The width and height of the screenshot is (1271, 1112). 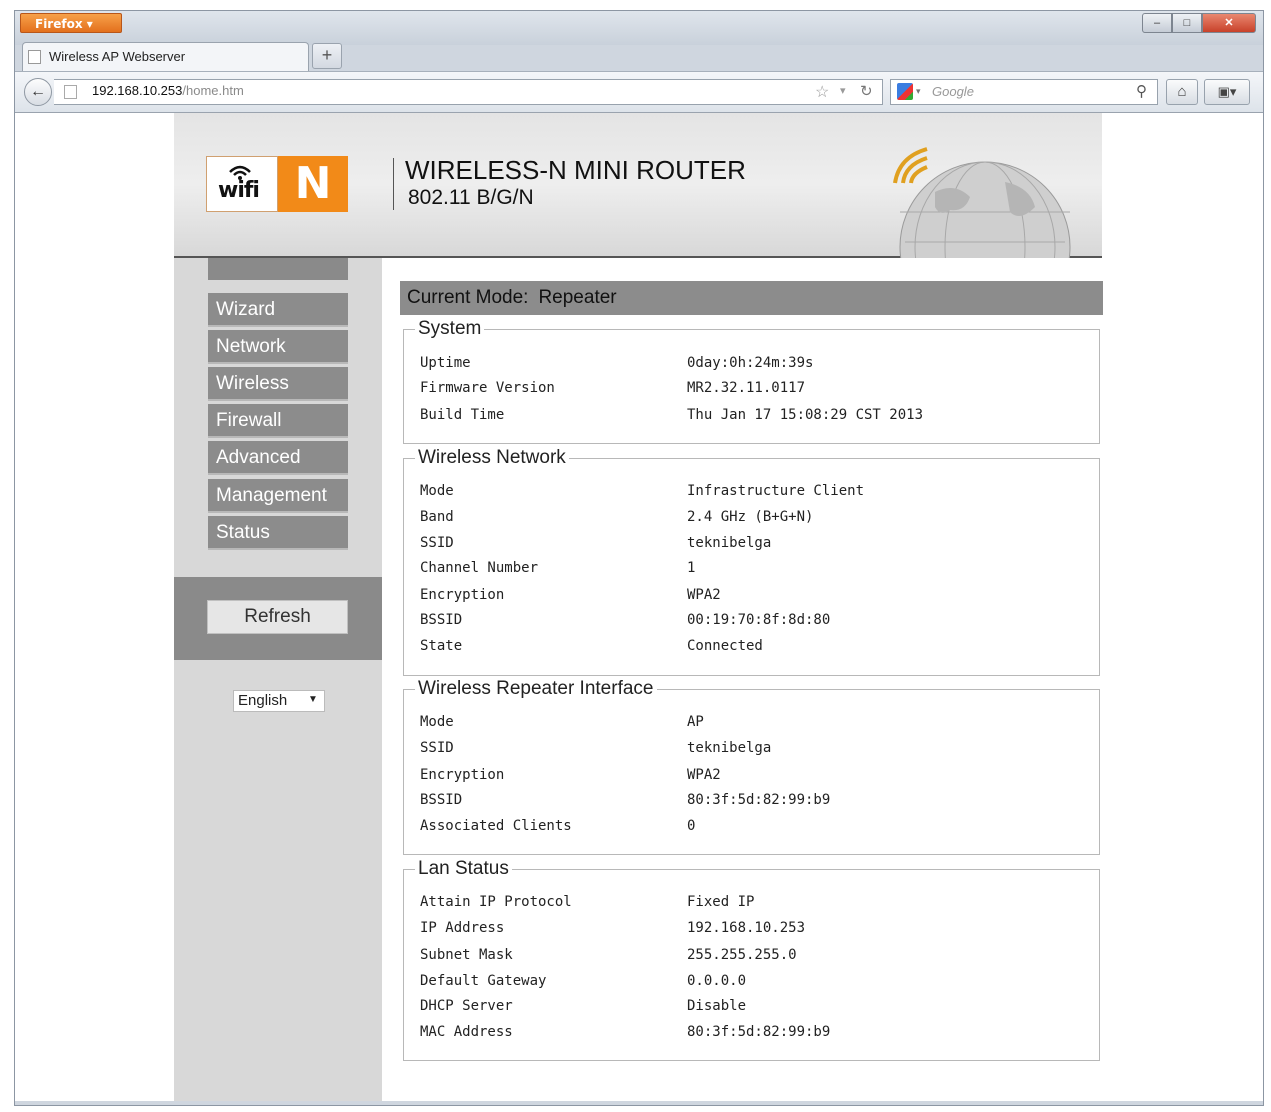 What do you see at coordinates (278, 384) in the screenshot?
I see `menu-item-wireless: Wireless` at bounding box center [278, 384].